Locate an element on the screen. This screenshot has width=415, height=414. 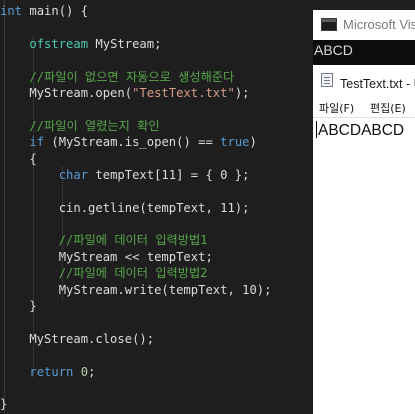
code-token: int is located at coordinates (11, 11).